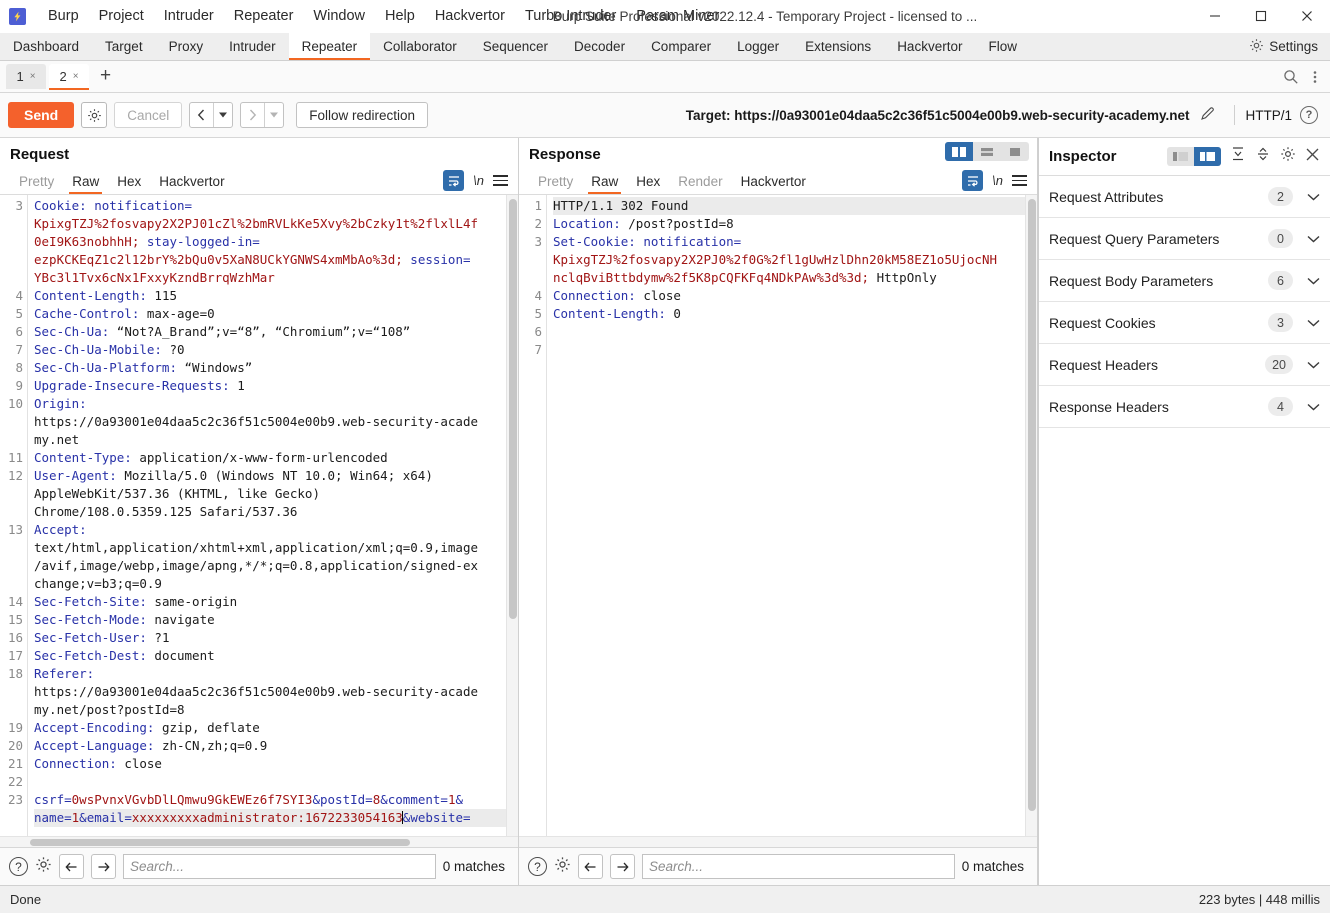  What do you see at coordinates (929, 46) in the screenshot?
I see `tab-hackvertor: Hackvertor` at bounding box center [929, 46].